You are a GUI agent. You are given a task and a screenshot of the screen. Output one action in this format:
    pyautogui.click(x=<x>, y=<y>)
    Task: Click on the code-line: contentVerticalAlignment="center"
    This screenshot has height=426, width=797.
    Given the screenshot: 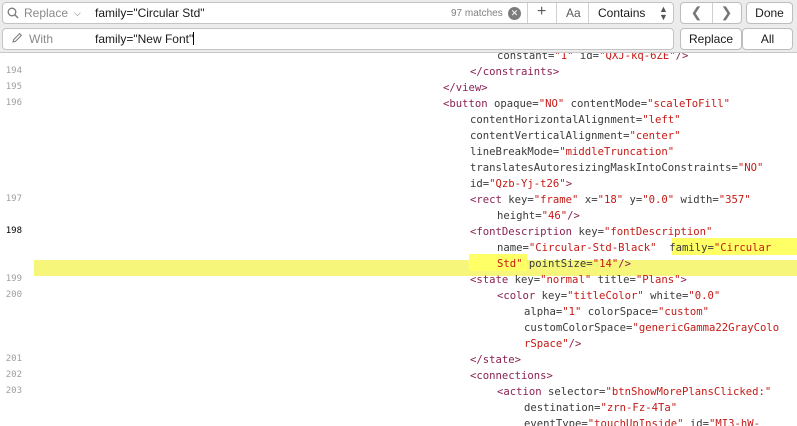 What is the action you would take?
    pyautogui.click(x=398, y=136)
    